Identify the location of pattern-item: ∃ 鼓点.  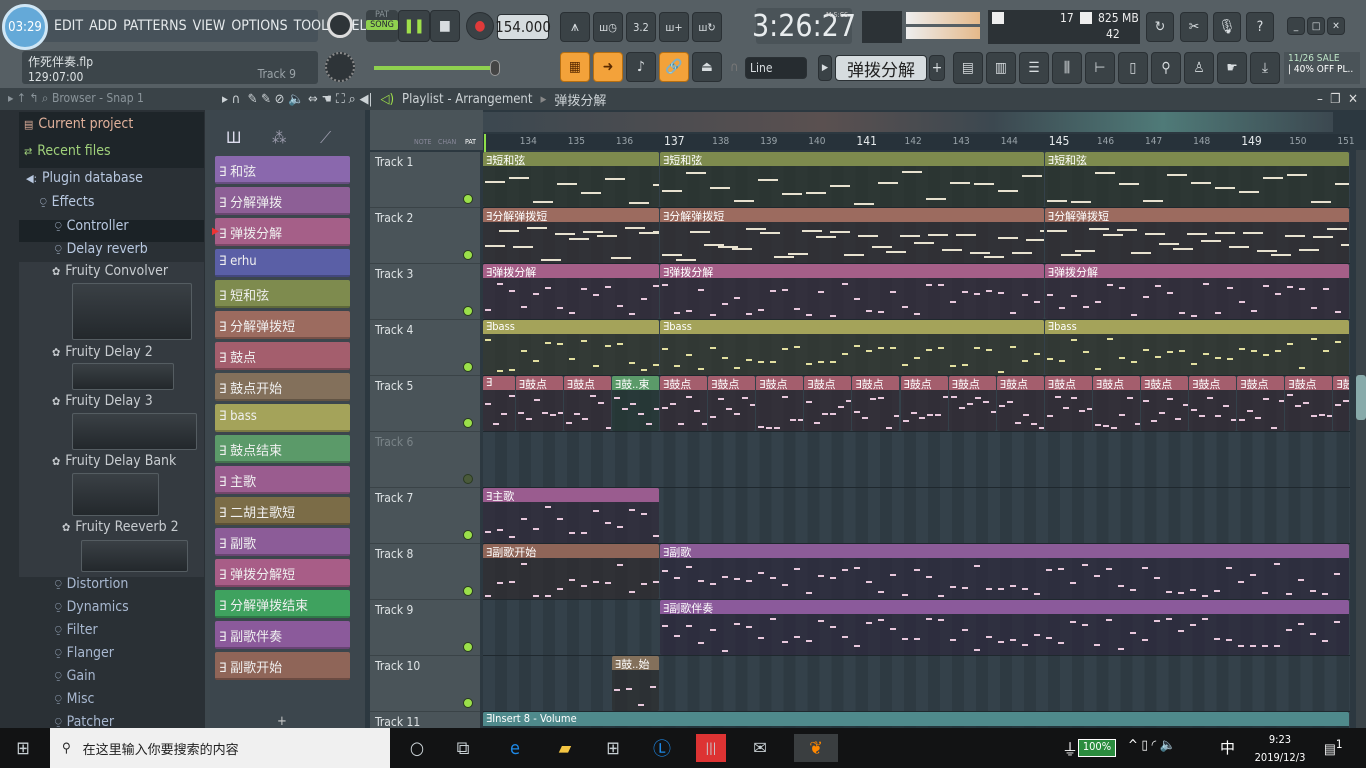
(282, 356).